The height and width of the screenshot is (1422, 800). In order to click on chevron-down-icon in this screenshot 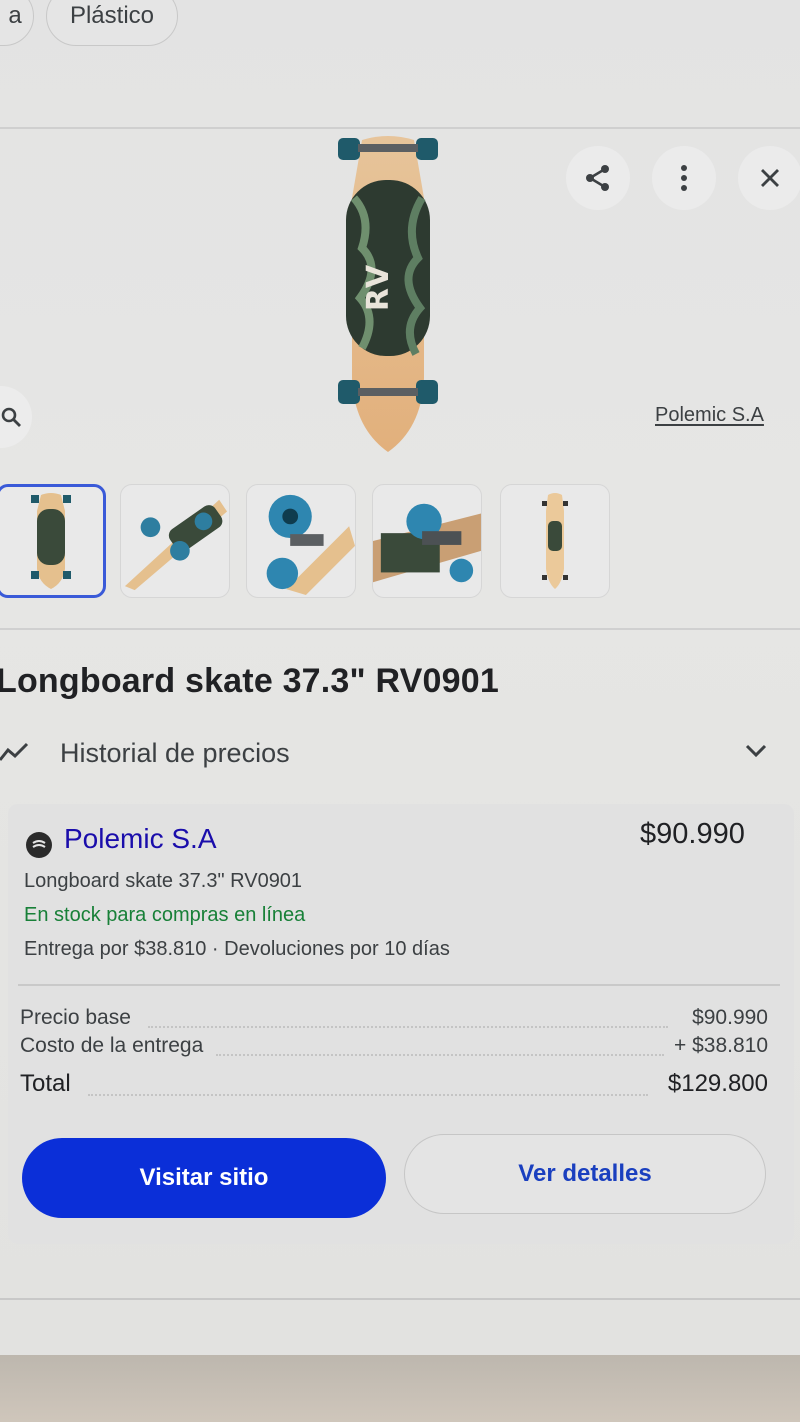, I will do `click(756, 751)`.